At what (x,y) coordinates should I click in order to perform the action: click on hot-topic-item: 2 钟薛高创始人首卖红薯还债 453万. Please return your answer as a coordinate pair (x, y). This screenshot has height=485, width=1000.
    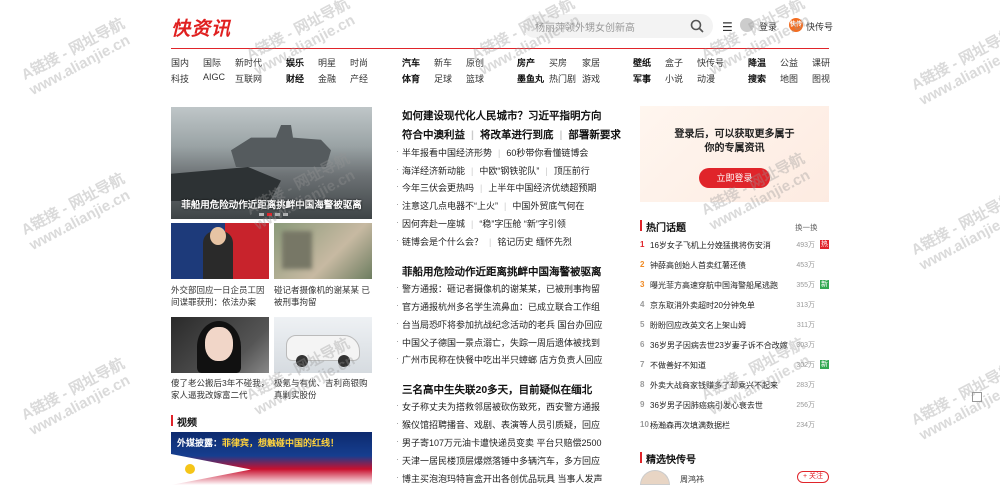
    Looking at the image, I should click on (734, 266).